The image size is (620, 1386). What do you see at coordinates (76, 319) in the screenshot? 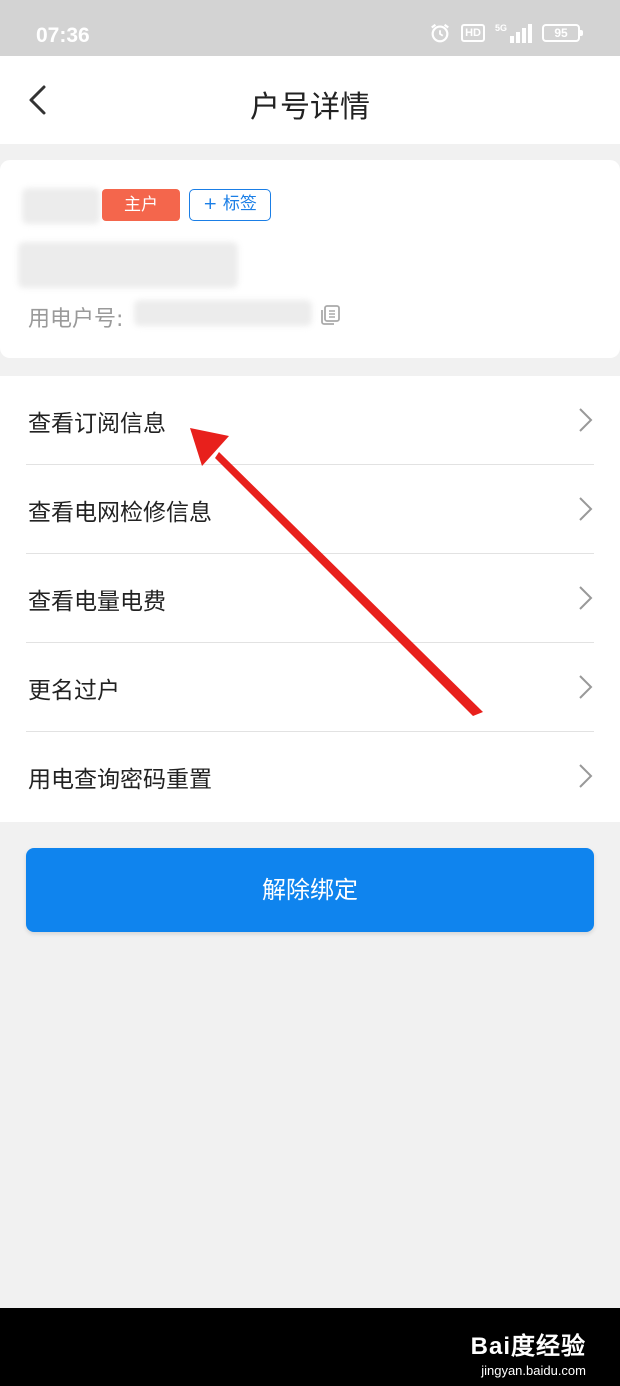
I see `account-number-label: 用电户号:` at bounding box center [76, 319].